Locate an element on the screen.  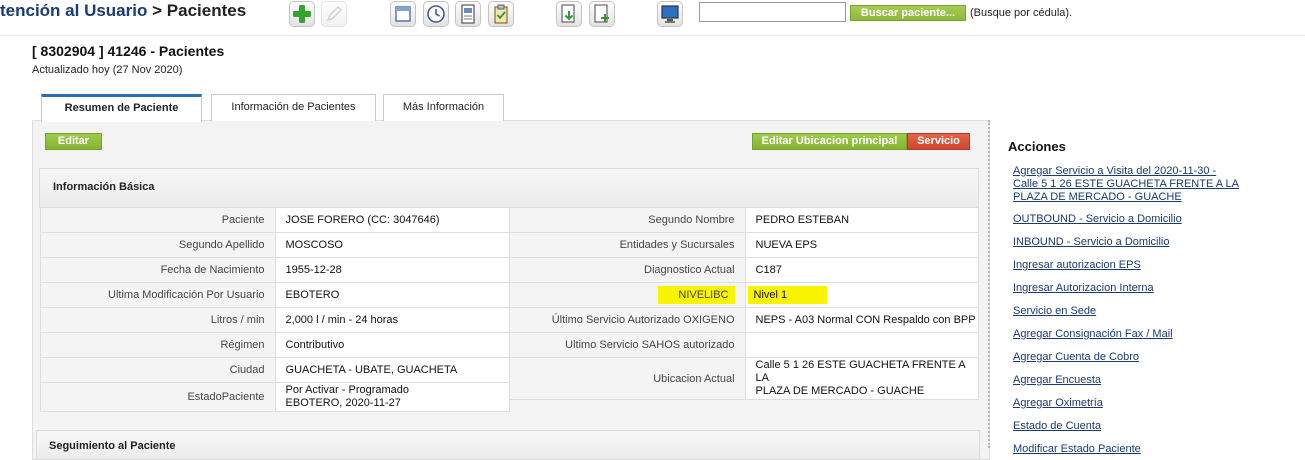
tab-informacion-pacientes: Información de Pacientes is located at coordinates (293, 107).